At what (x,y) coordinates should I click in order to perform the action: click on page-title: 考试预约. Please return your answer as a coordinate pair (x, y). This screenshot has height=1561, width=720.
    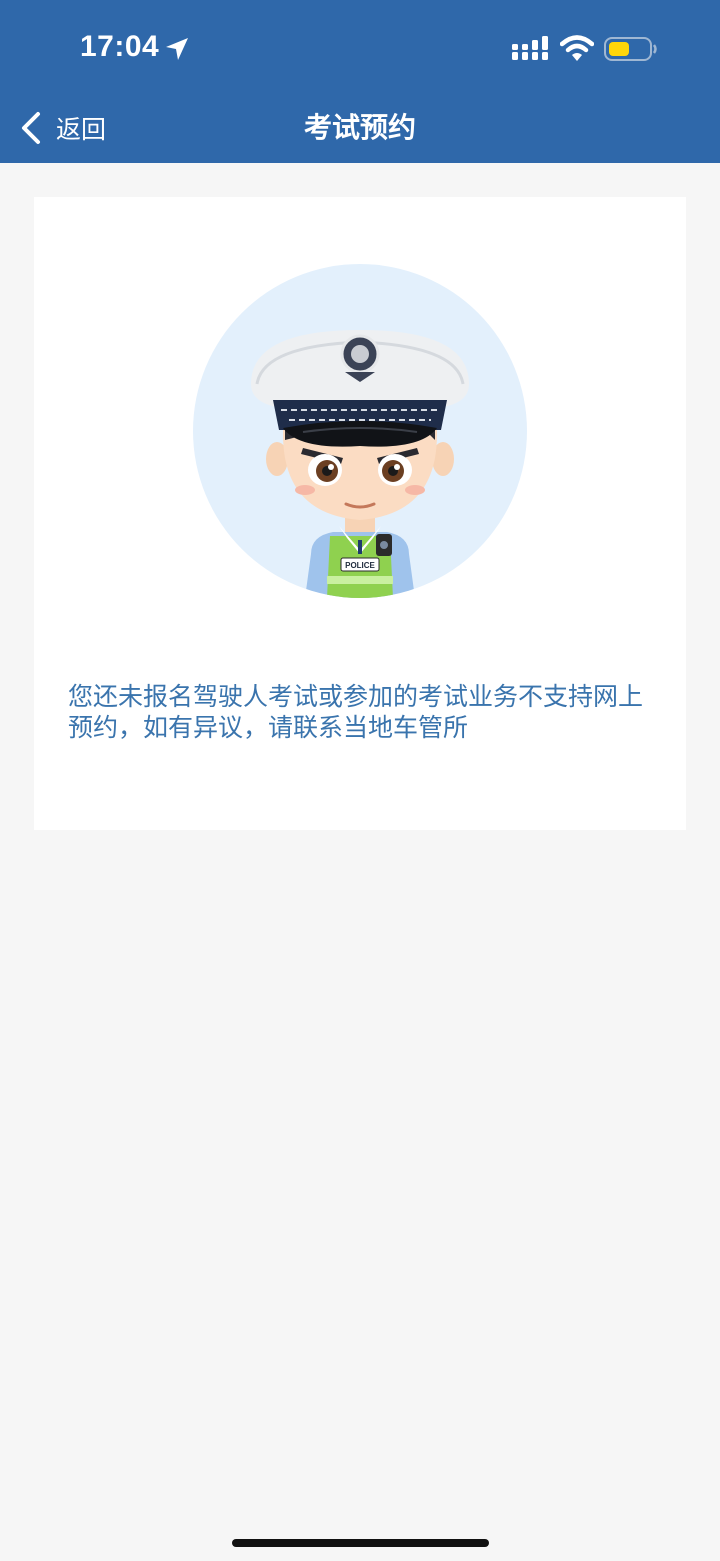
    Looking at the image, I should click on (359, 127).